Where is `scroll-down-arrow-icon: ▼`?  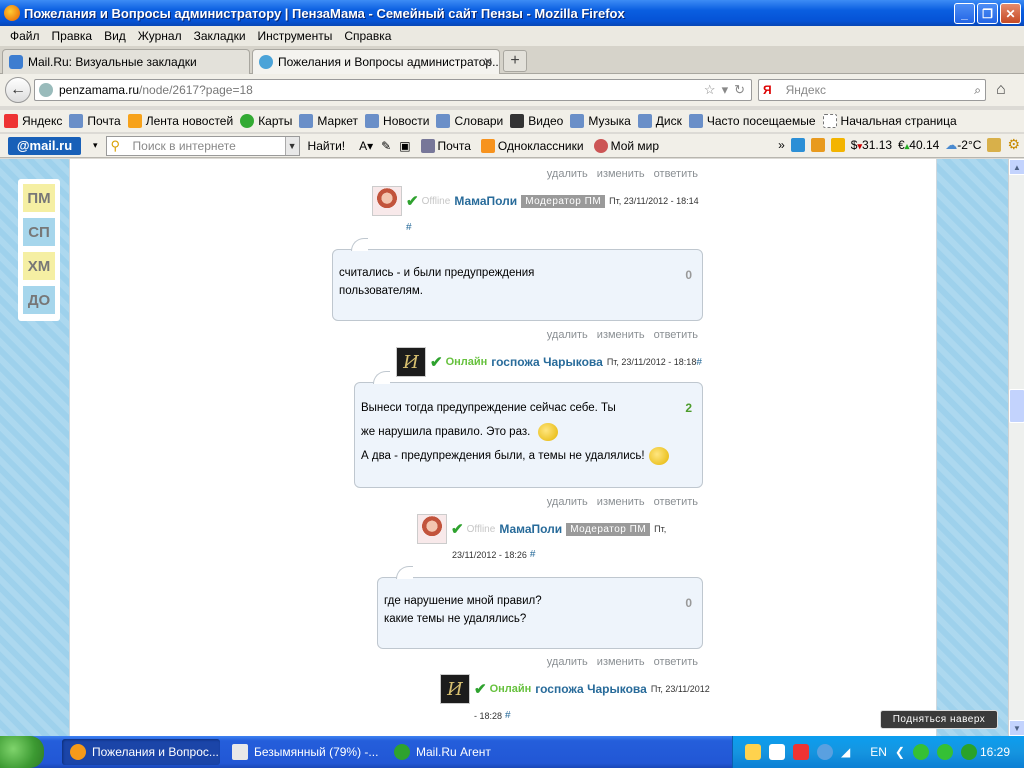
scroll-down-arrow-icon: ▼ is located at coordinates (1016, 728).